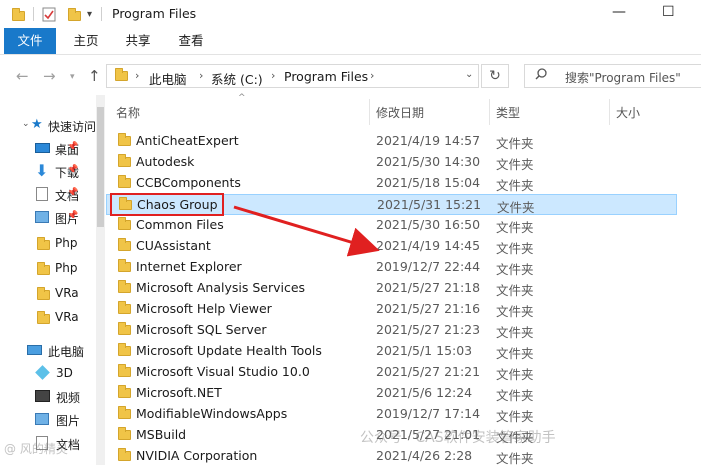 This screenshot has width=701, height=467. What do you see at coordinates (306, 231) in the screenshot?
I see `annotation-arrow` at bounding box center [306, 231].